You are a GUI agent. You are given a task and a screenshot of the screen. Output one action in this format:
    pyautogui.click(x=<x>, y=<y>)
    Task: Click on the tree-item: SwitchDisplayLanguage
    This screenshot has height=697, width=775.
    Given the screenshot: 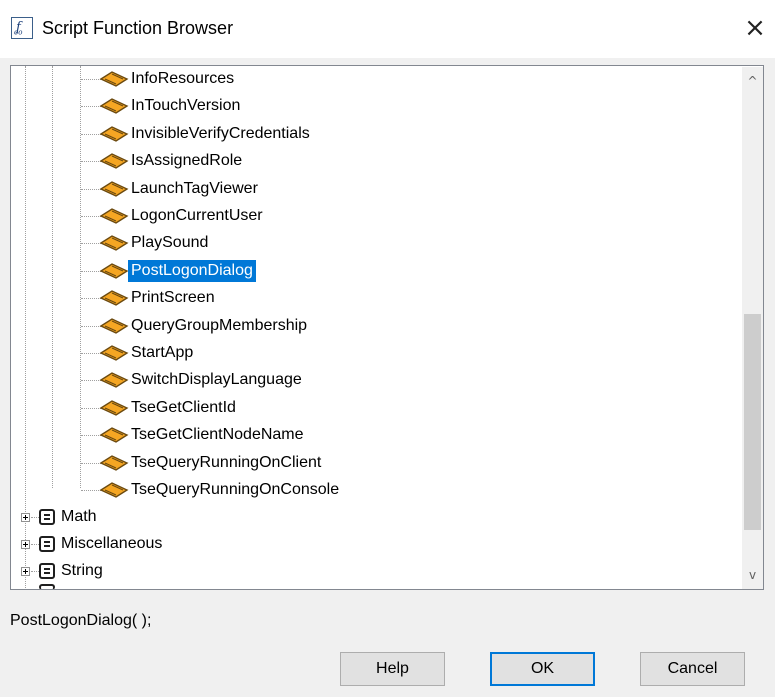 What is the action you would take?
    pyautogui.click(x=216, y=380)
    